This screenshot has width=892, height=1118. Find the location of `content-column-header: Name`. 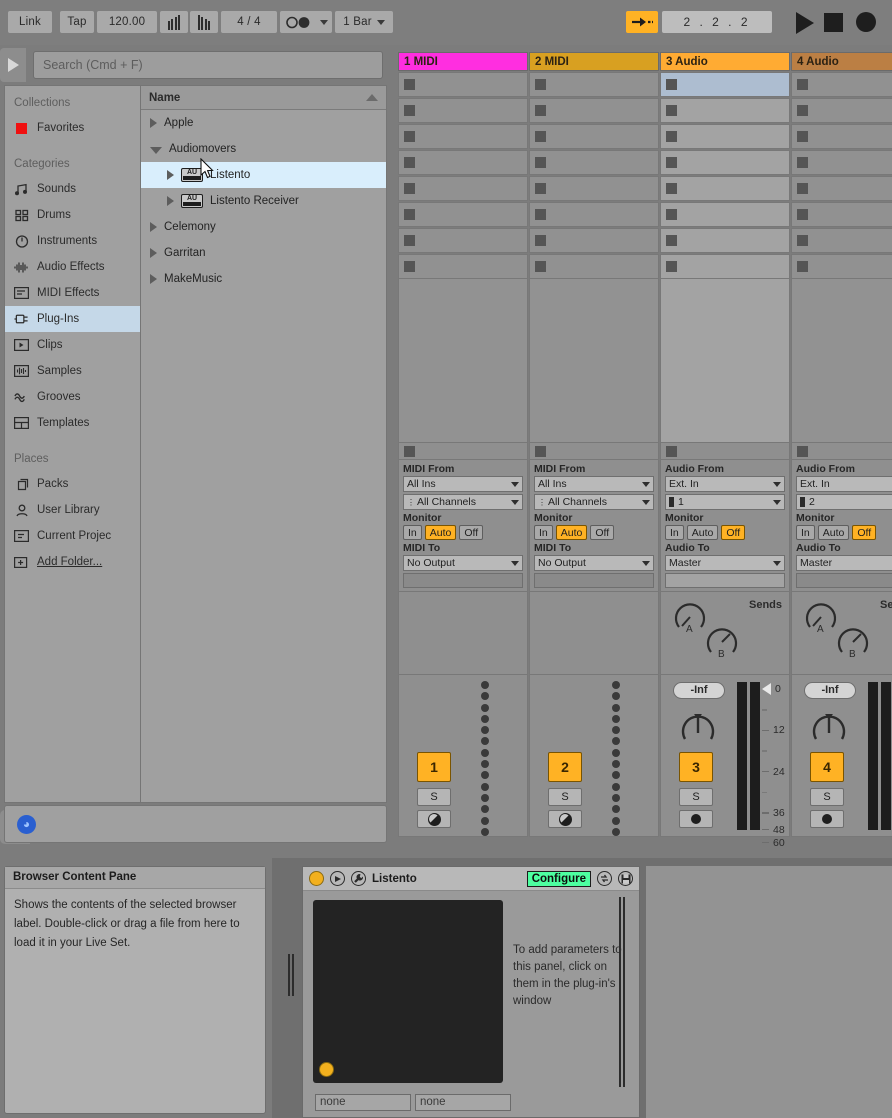

content-column-header: Name is located at coordinates (263, 98).